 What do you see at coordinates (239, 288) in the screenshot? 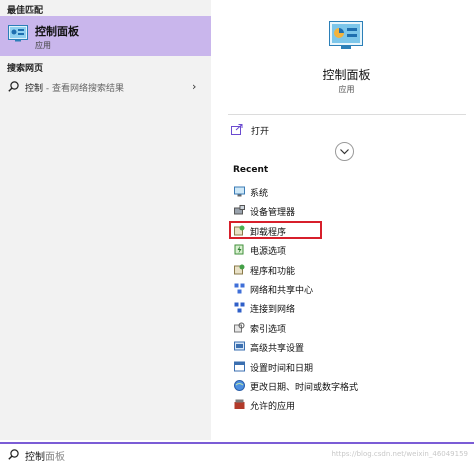
I see `network-sharing-icon` at bounding box center [239, 288].